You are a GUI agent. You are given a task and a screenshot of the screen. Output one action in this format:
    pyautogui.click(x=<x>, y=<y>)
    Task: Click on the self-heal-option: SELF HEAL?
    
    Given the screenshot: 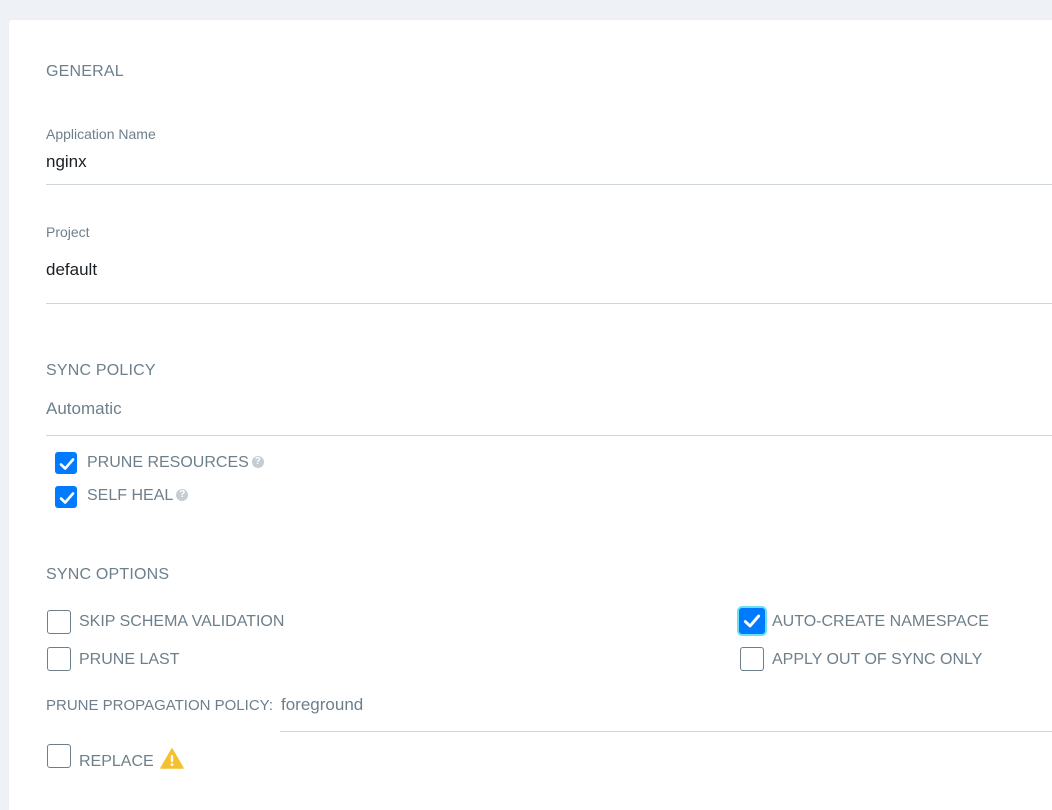 What is the action you would take?
    pyautogui.click(x=138, y=496)
    